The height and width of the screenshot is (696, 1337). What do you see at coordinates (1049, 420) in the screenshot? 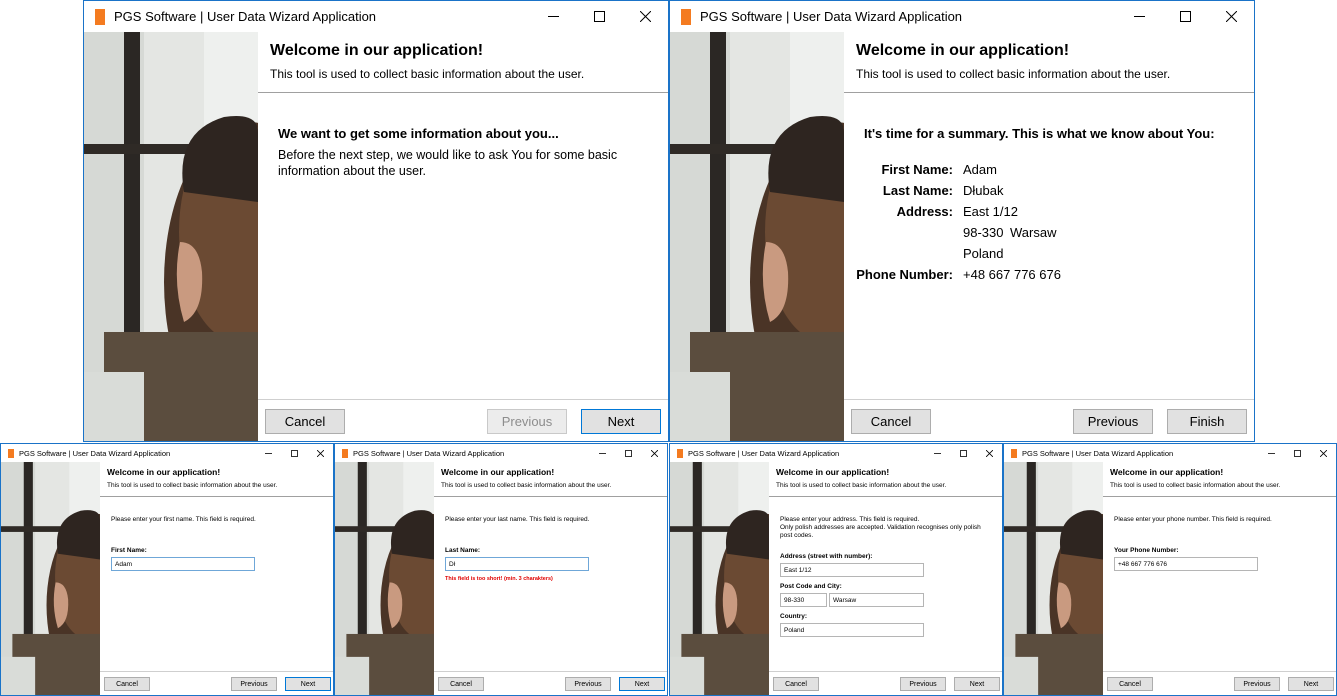
I see `wizard-footer: Cancel Previous Finish` at bounding box center [1049, 420].